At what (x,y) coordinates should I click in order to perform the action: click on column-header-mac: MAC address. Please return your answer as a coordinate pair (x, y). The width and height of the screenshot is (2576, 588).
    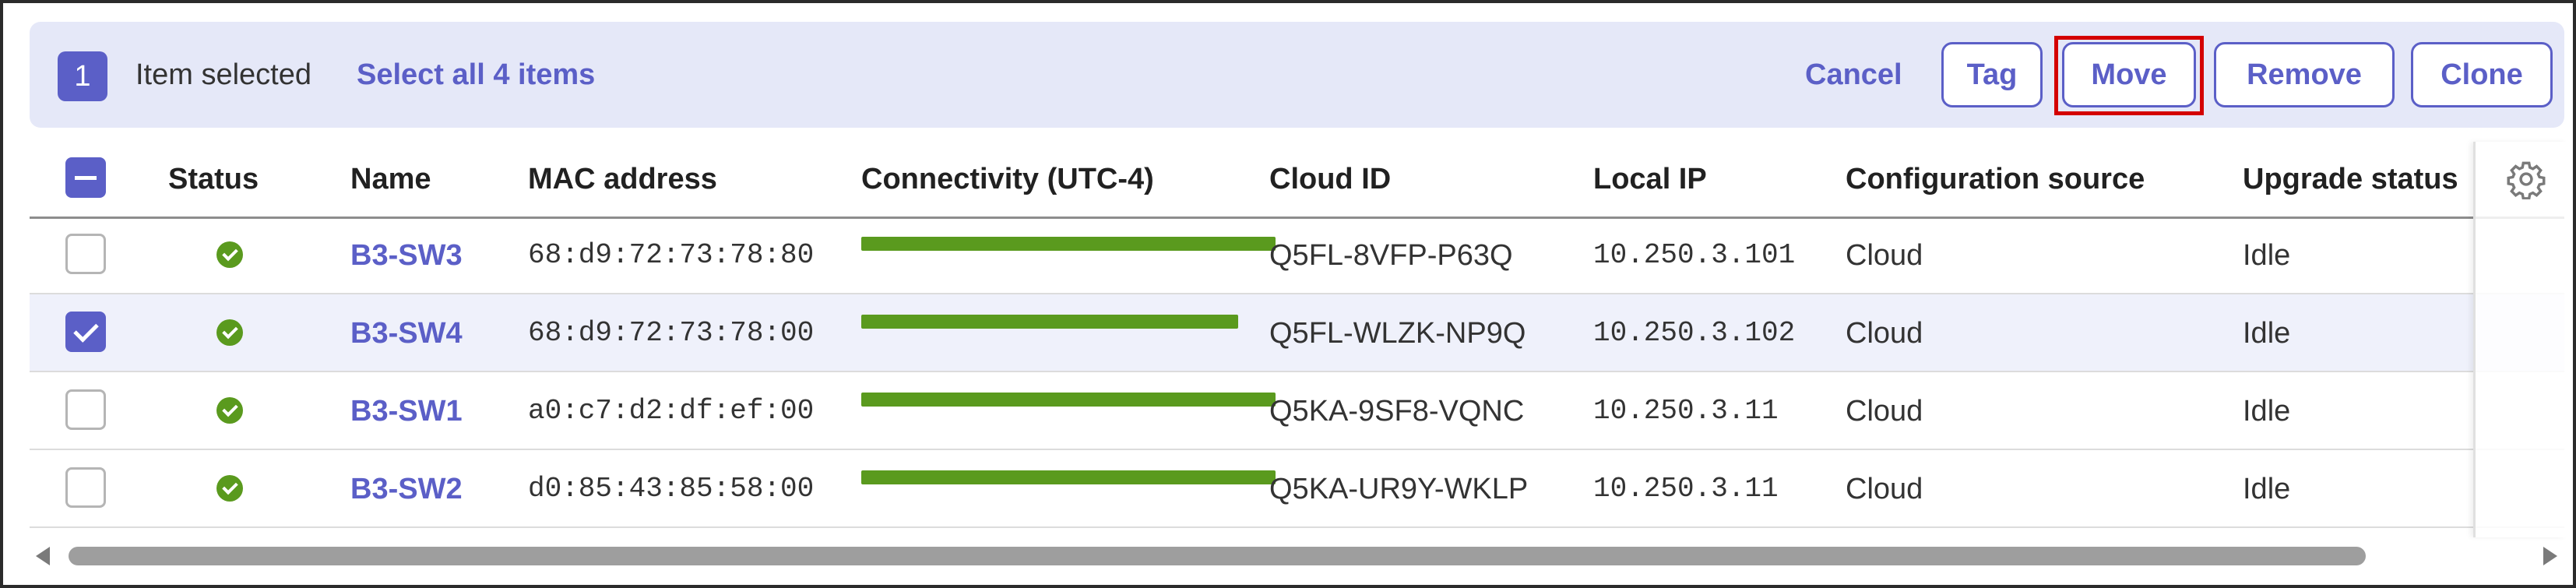
    Looking at the image, I should click on (622, 179).